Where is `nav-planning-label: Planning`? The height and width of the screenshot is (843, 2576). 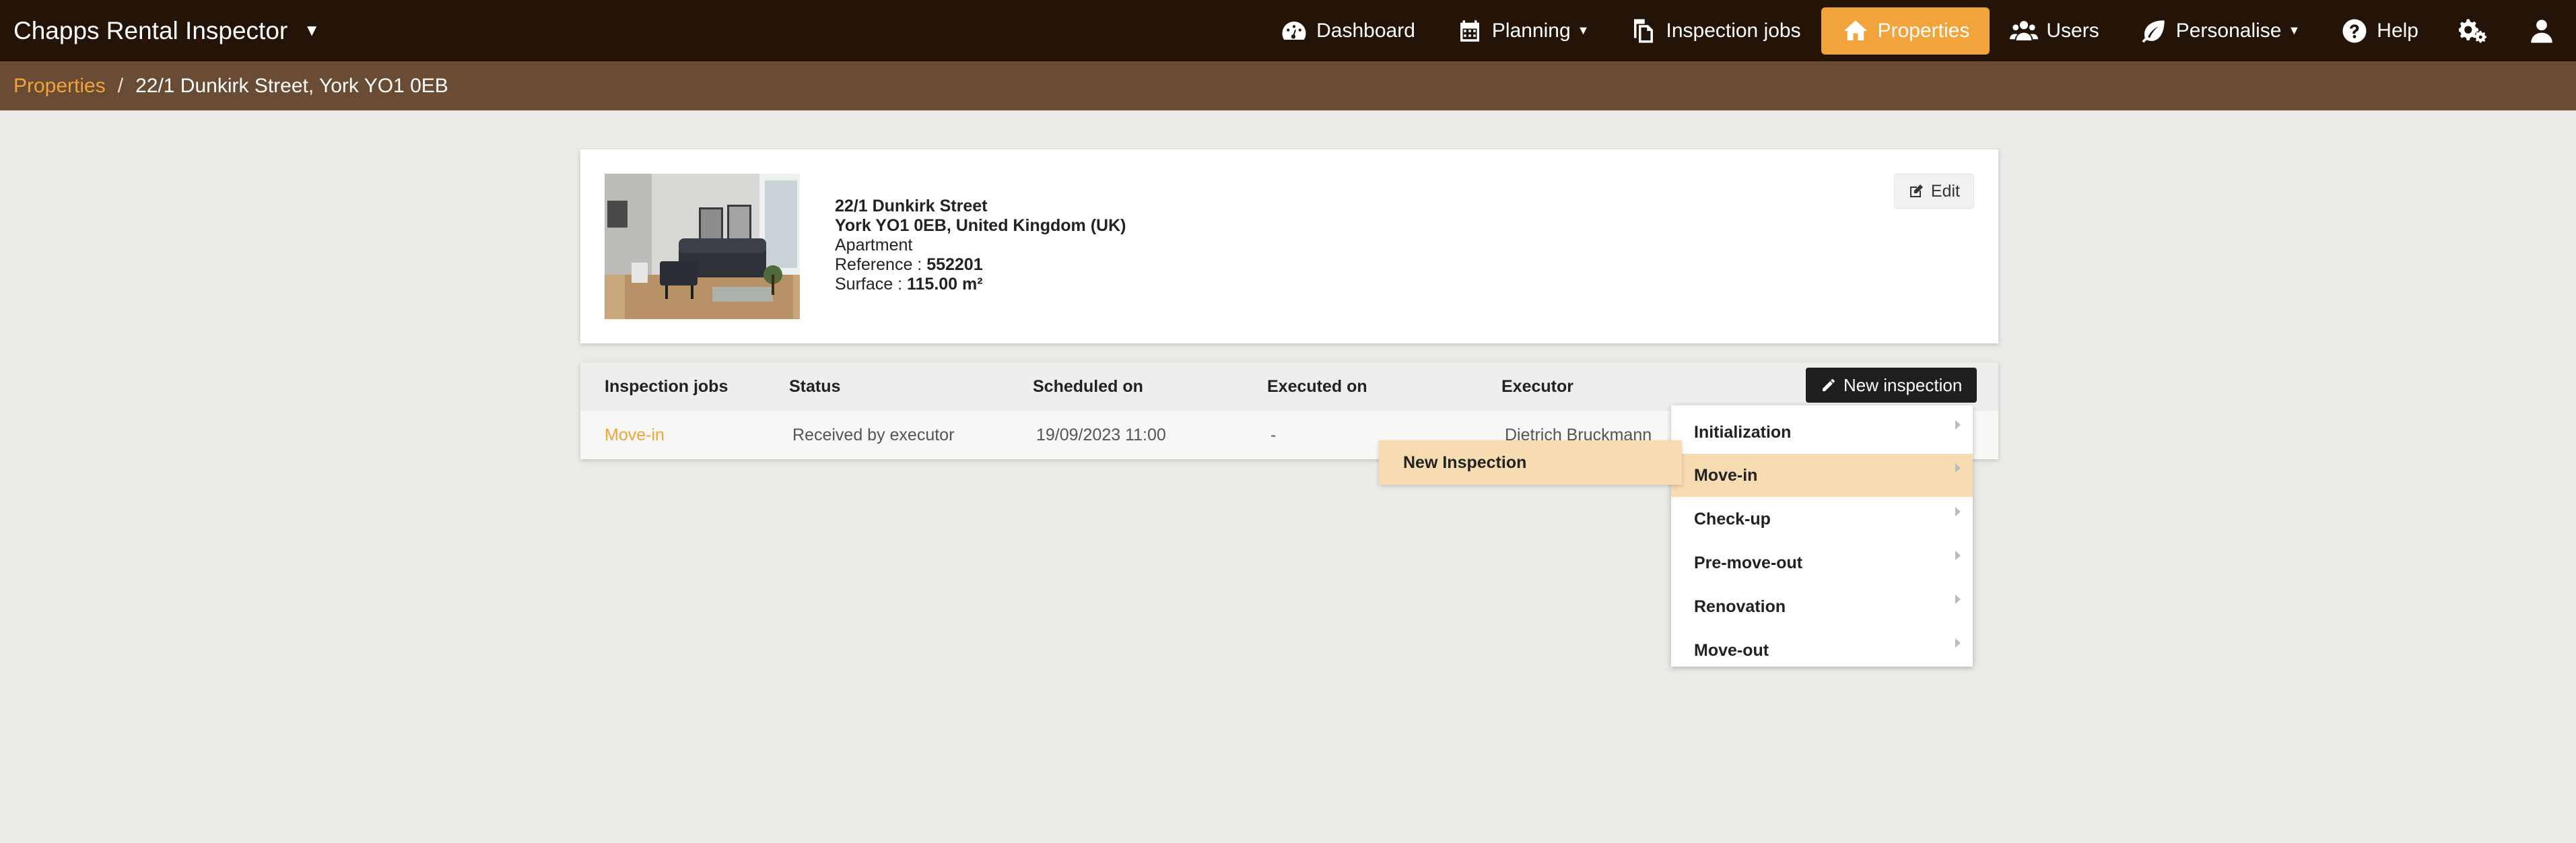 nav-planning-label: Planning is located at coordinates (1531, 31).